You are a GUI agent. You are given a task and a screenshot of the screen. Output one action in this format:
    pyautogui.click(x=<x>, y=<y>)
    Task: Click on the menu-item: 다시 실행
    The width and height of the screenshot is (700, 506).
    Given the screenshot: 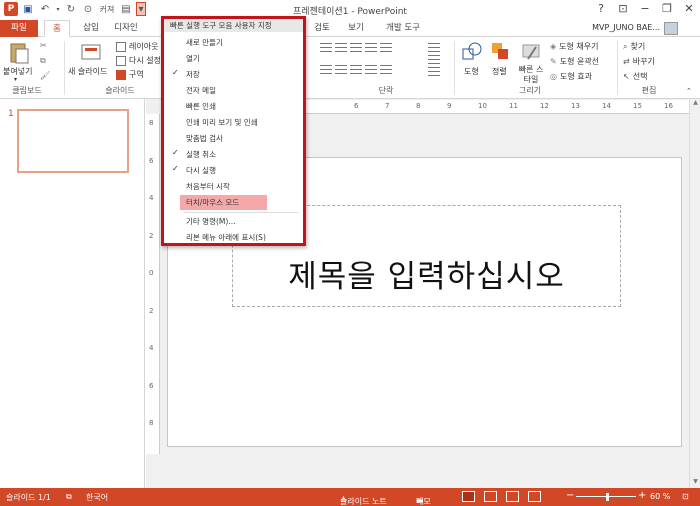 What is the action you would take?
    pyautogui.click(x=233, y=170)
    